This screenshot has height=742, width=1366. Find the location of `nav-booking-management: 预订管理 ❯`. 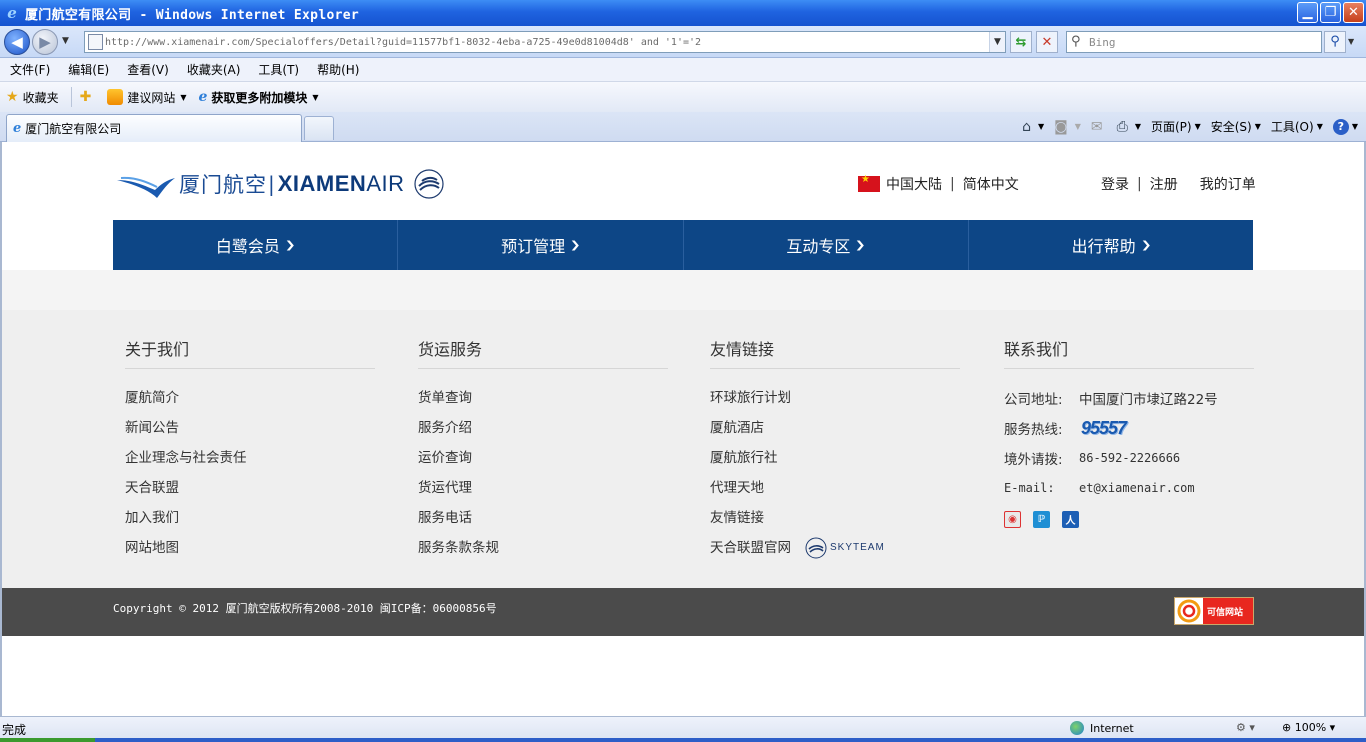

nav-booking-management: 预订管理 ❯ is located at coordinates (541, 245).